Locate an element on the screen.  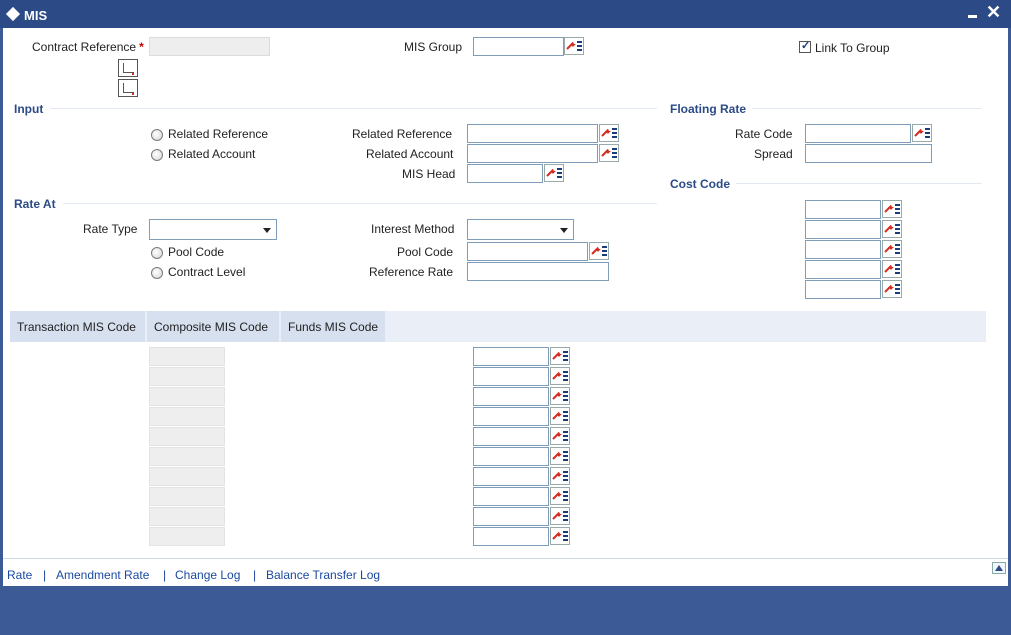
mis-head-label: MIS Head is located at coordinates (429, 174).